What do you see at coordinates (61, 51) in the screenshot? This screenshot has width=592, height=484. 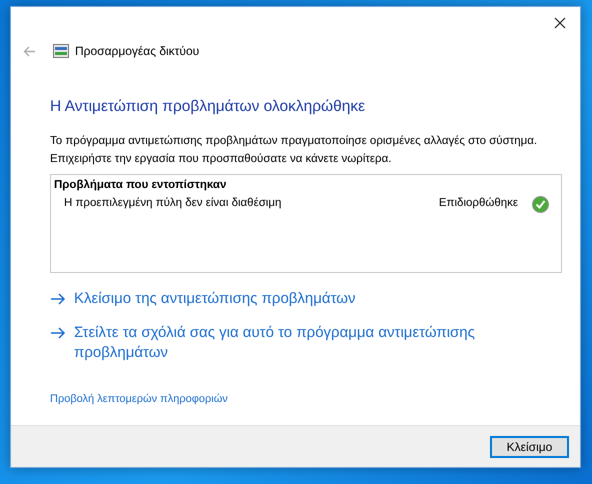 I see `network-adapter-icon` at bounding box center [61, 51].